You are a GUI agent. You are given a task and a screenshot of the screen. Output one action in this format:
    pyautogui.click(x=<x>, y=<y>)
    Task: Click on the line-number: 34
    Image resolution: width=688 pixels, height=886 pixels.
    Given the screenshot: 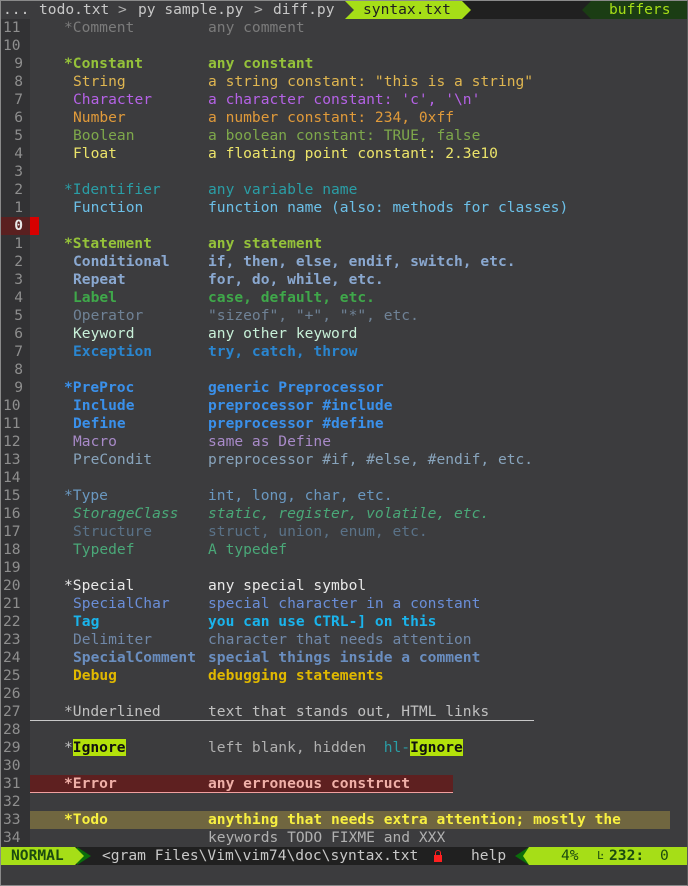 What is the action you would take?
    pyautogui.click(x=15, y=838)
    